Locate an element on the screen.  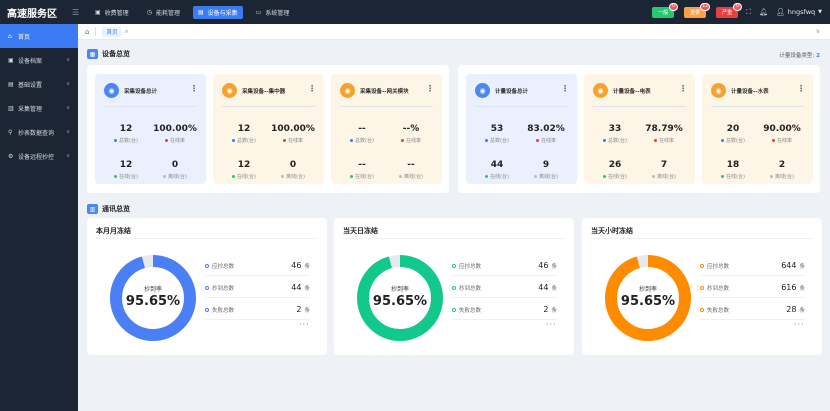
alarm-important-button: 重要 12 is located at coordinates (697, 10).